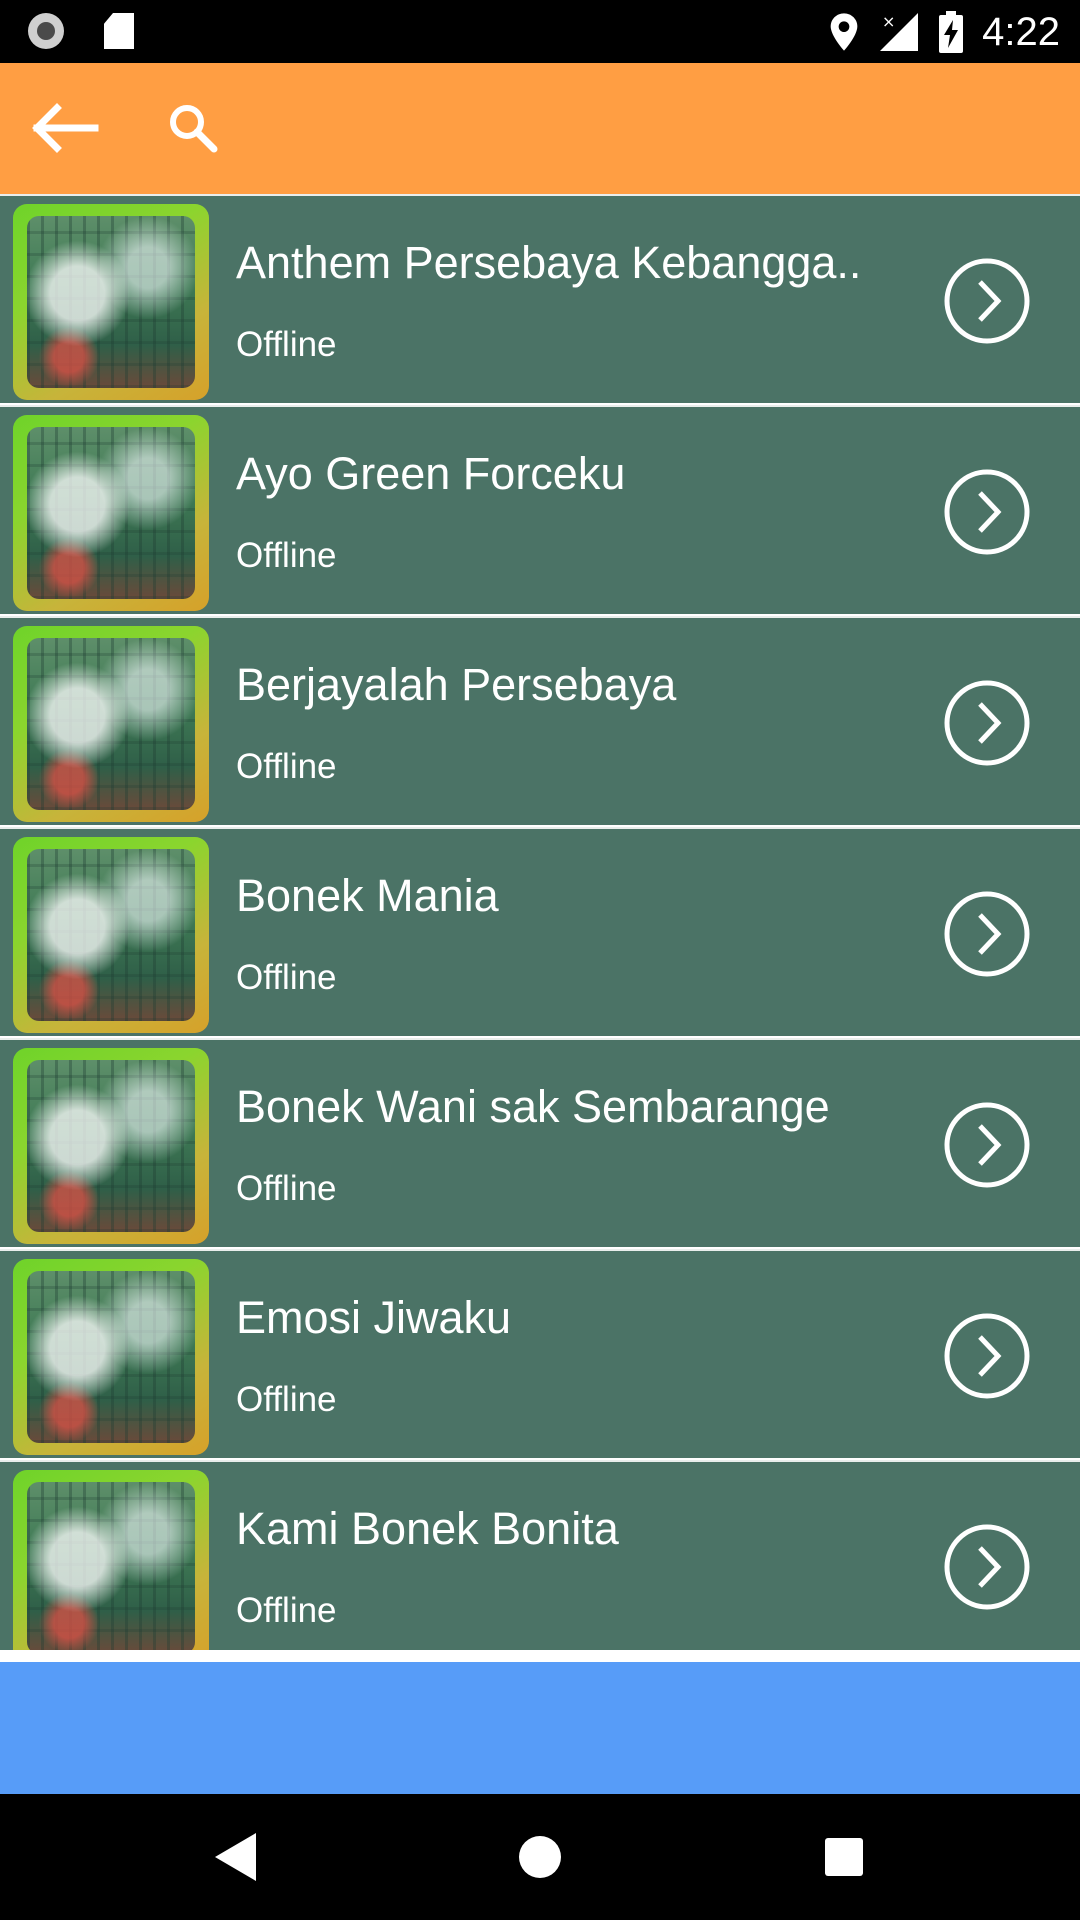  I want to click on list-item: Anthem Persebaya Kebangga.. Offline, so click(540, 298).